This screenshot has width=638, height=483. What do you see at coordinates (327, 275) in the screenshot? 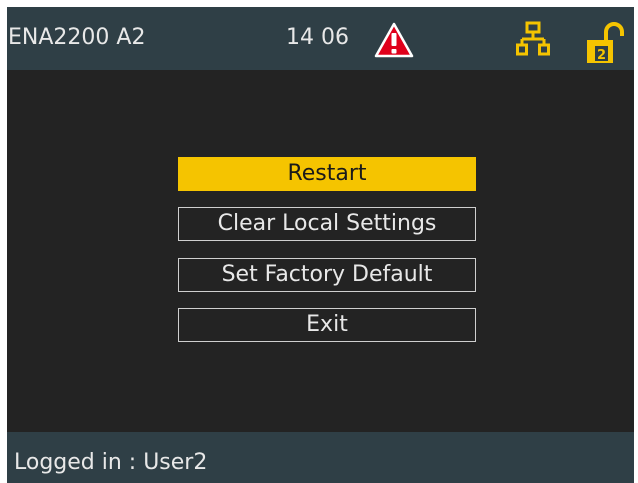
I see `set-factory-default-button: Set Factory Default` at bounding box center [327, 275].